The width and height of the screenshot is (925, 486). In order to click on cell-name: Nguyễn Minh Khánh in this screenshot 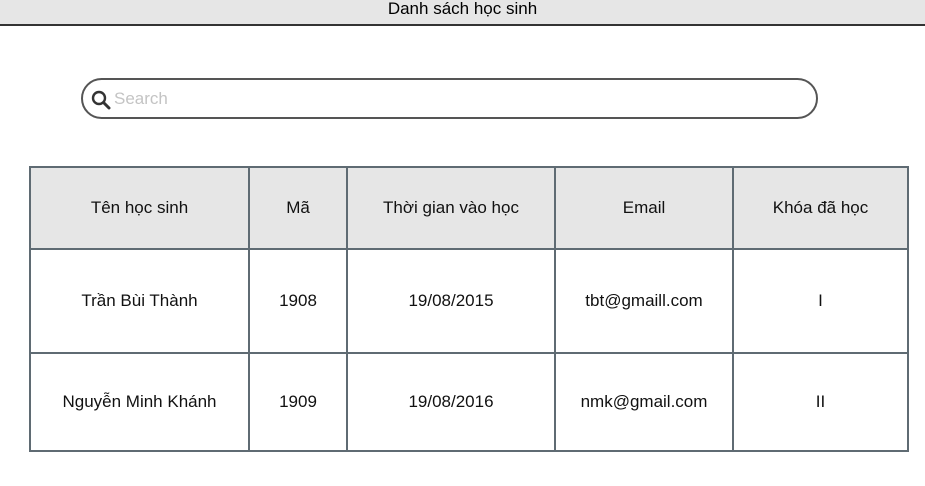, I will do `click(139, 402)`.